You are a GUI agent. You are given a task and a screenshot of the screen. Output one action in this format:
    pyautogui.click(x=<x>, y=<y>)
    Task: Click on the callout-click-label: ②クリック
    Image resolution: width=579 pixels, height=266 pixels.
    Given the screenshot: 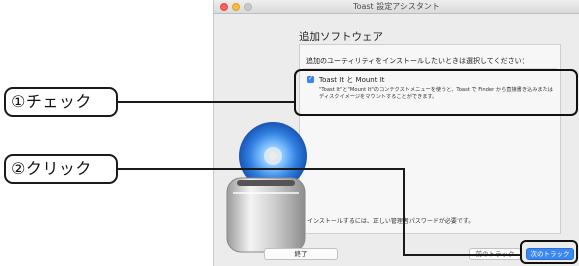 What is the action you would take?
    pyautogui.click(x=61, y=169)
    